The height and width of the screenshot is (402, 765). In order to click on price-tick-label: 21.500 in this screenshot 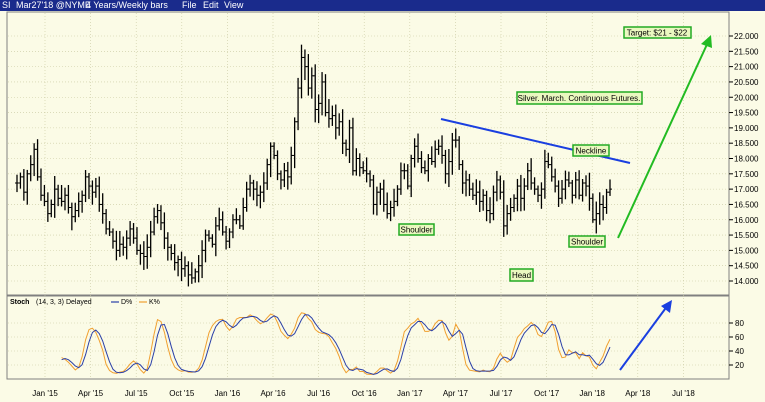, I will do `click(746, 51)`.